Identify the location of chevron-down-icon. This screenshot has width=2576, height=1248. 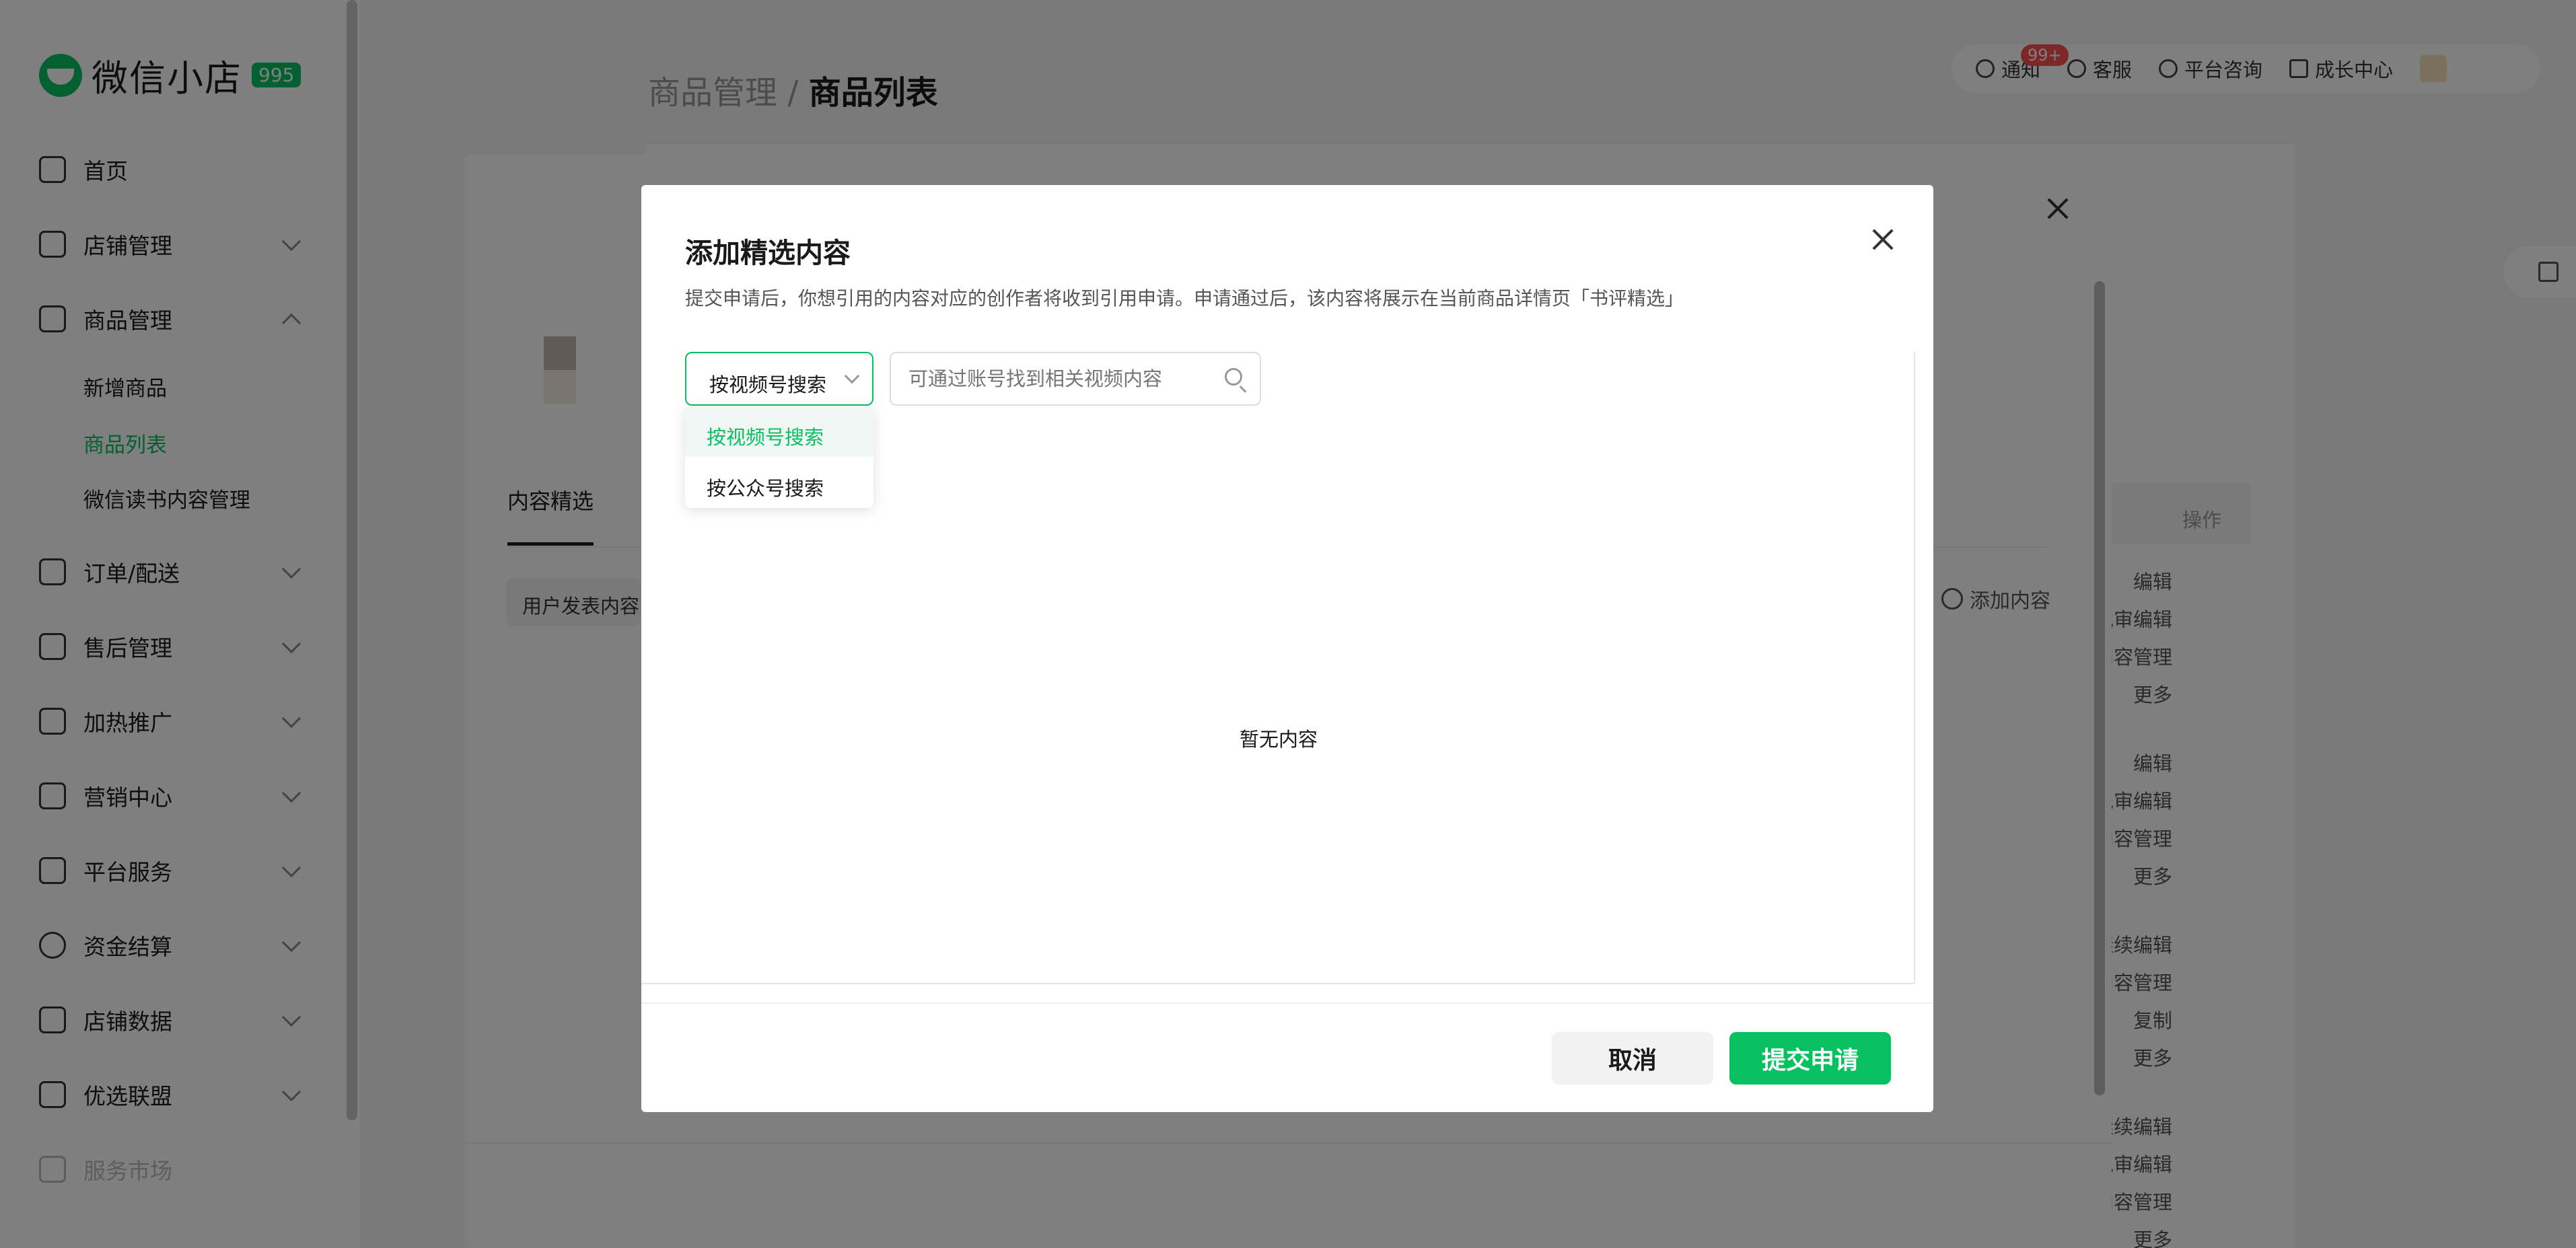
(852, 376).